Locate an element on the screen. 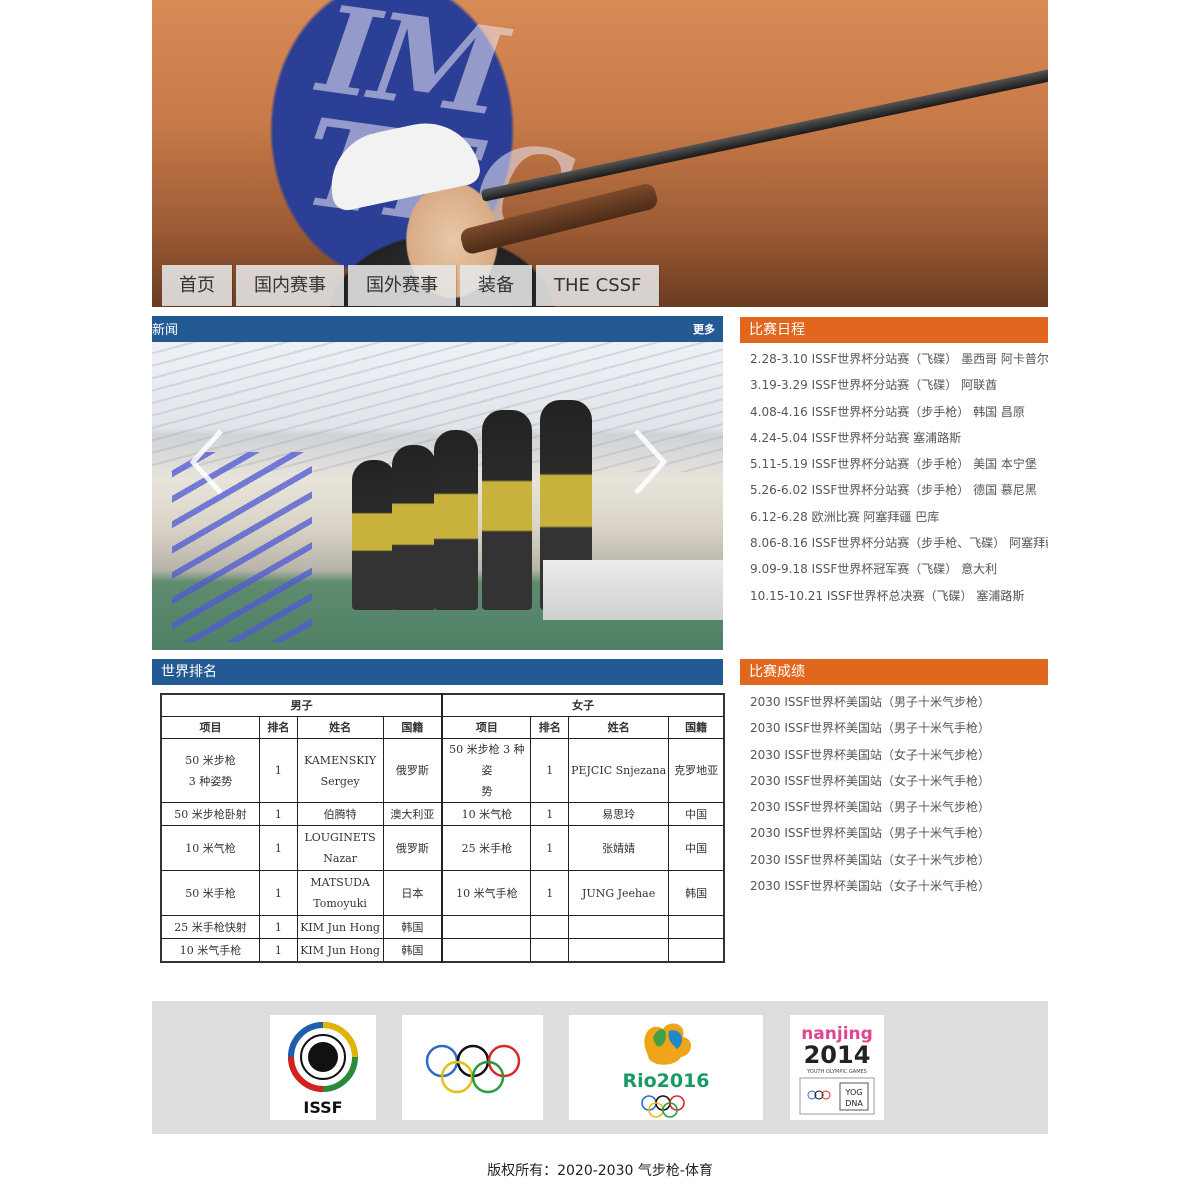 This screenshot has height=1195, width=1200. cell-name: 易思玲 is located at coordinates (619, 814).